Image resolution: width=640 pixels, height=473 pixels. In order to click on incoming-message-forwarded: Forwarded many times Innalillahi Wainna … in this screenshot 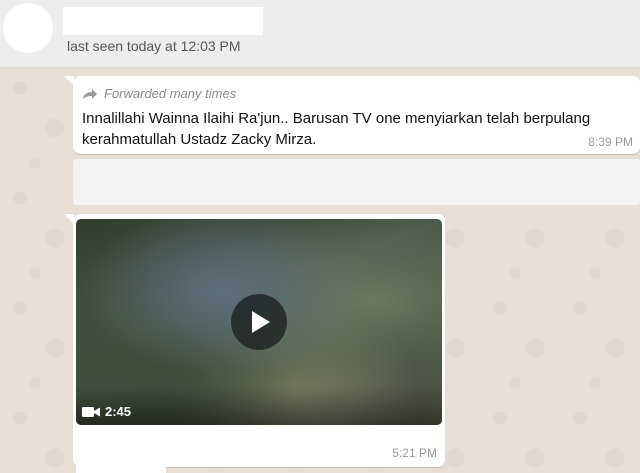, I will do `click(356, 115)`.